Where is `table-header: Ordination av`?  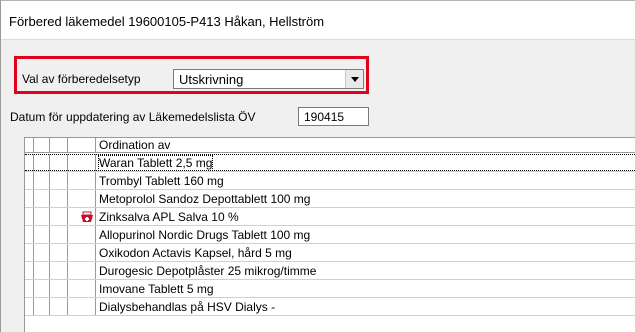 table-header: Ordination av is located at coordinates (330, 145).